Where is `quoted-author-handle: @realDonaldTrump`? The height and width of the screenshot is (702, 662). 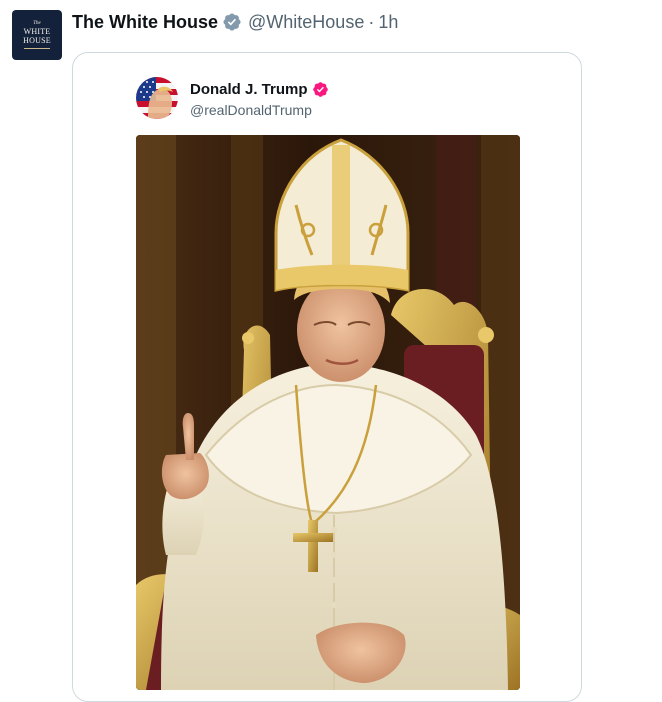
quoted-author-handle: @realDonaldTrump is located at coordinates (251, 110).